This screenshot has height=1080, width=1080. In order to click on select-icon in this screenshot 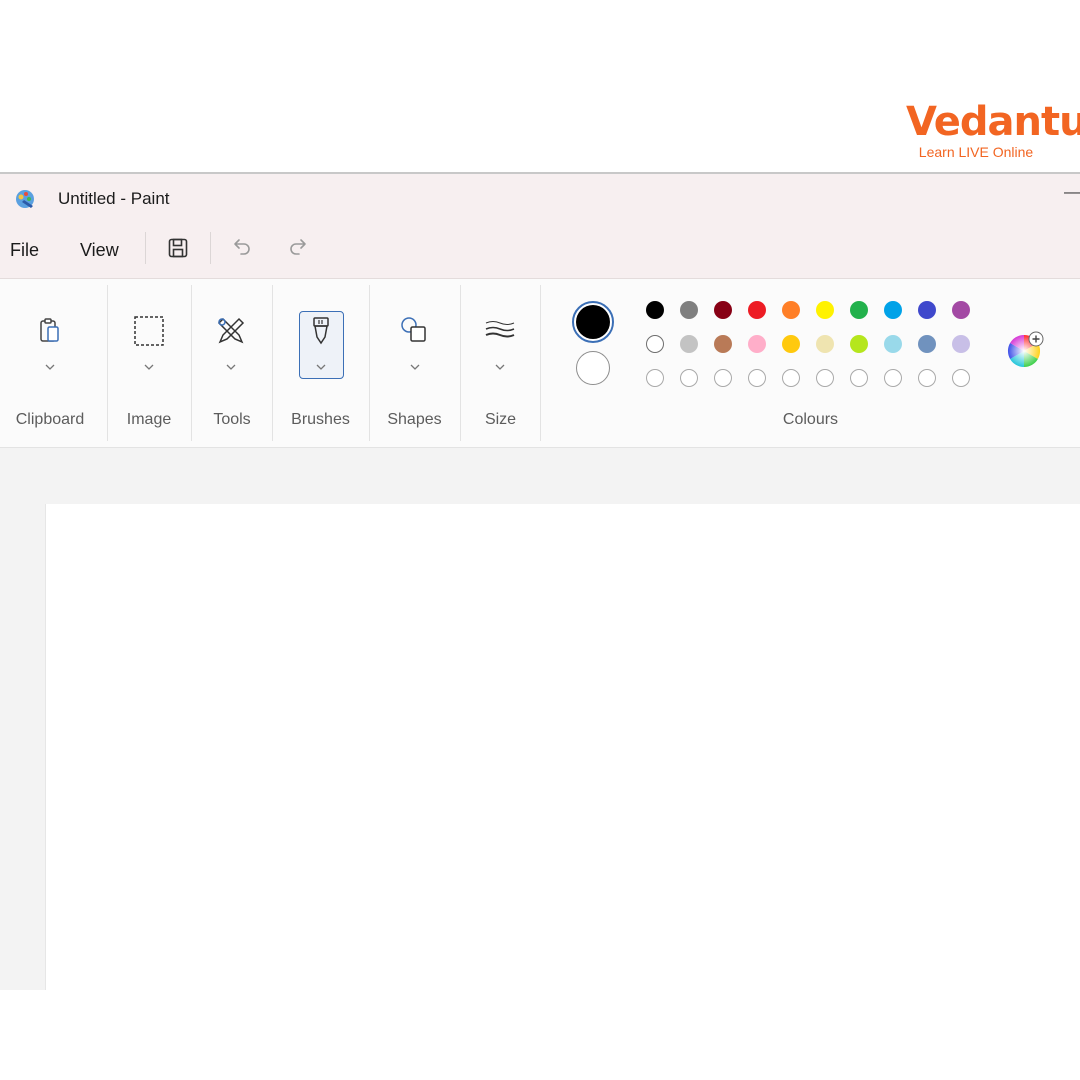, I will do `click(149, 331)`.